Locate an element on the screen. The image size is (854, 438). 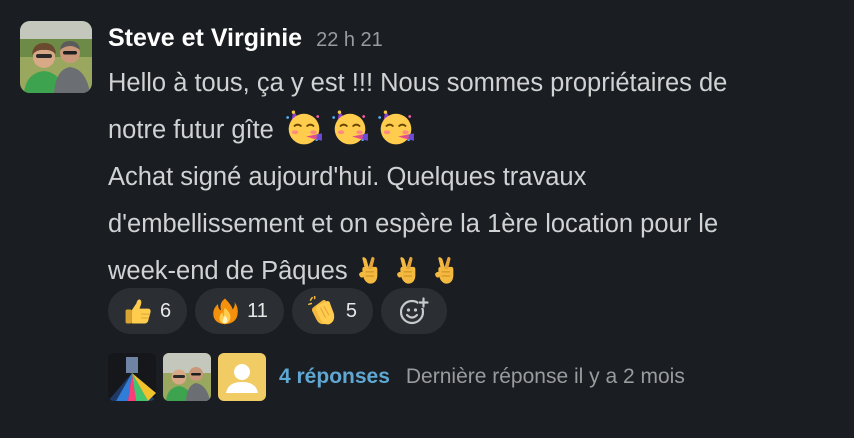
message-line: notre futur gîte is located at coordinates (473, 130).